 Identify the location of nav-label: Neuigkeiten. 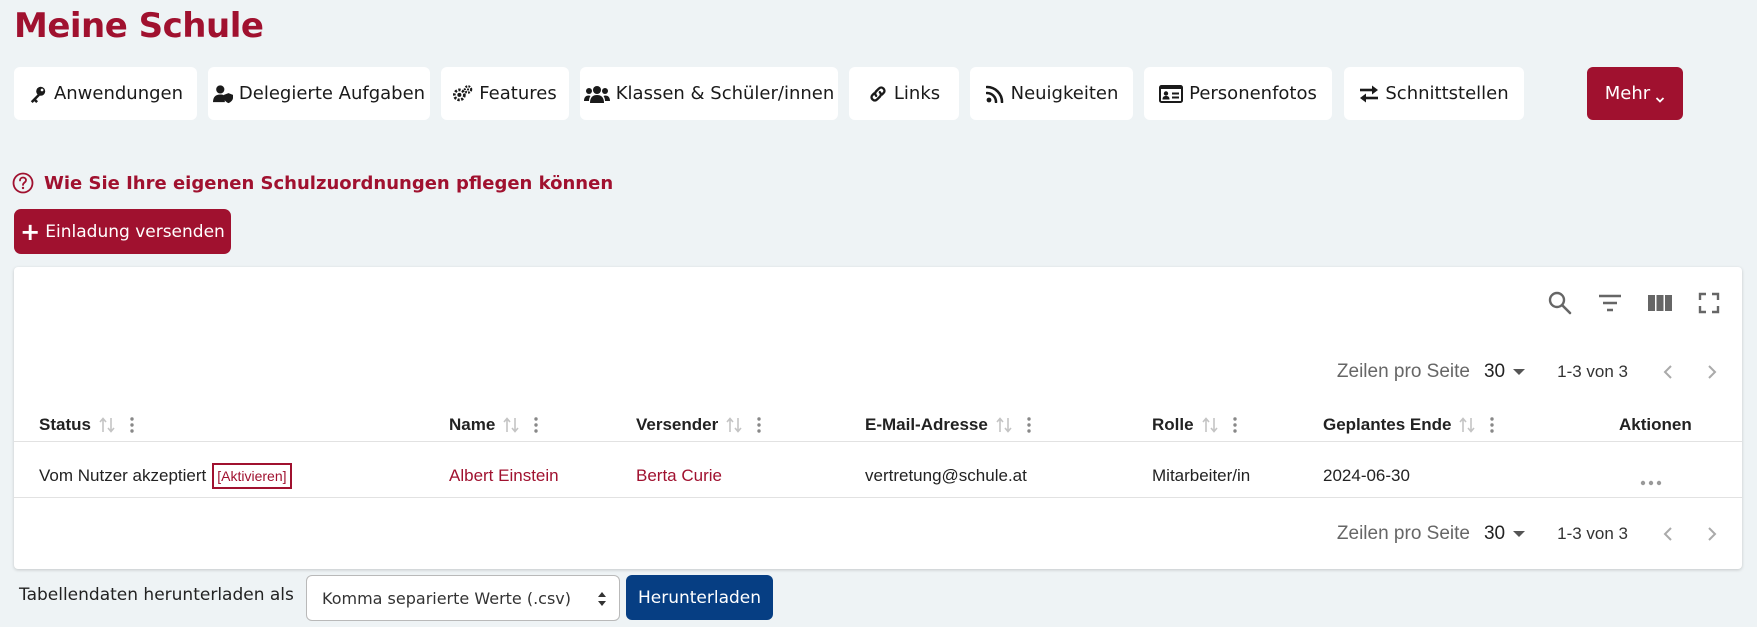
(1064, 93).